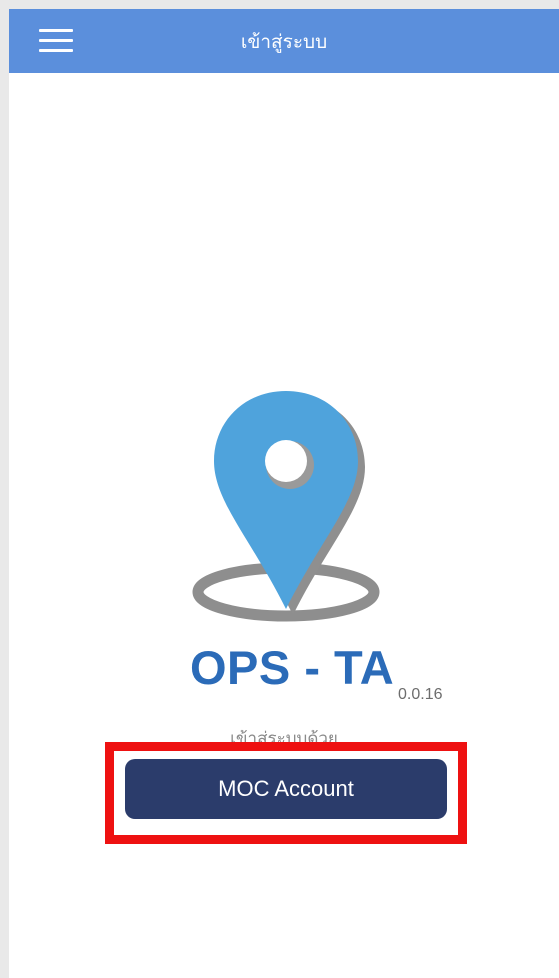  I want to click on page-title: เข้าสู่ระบบ, so click(284, 42).